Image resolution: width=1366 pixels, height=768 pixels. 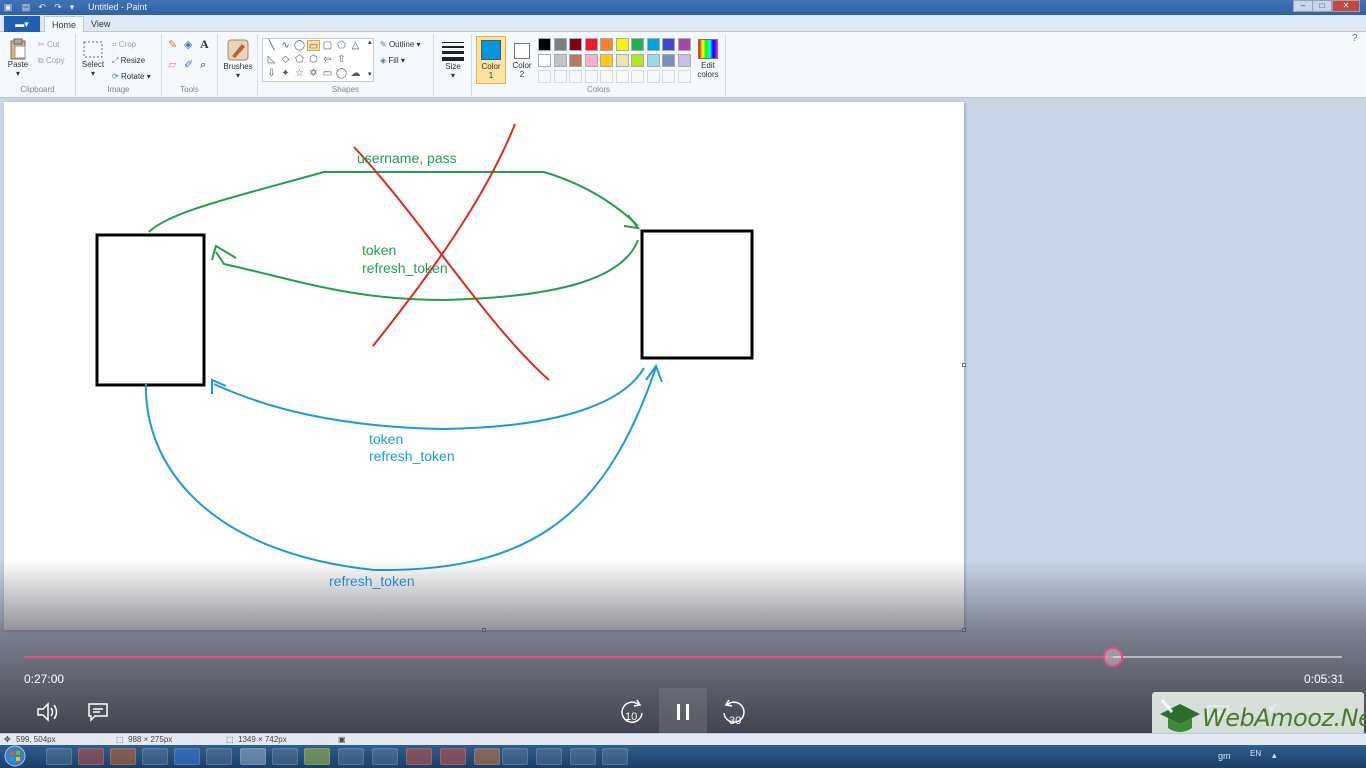 I want to click on skip-back-button: 10, so click(x=632, y=712).